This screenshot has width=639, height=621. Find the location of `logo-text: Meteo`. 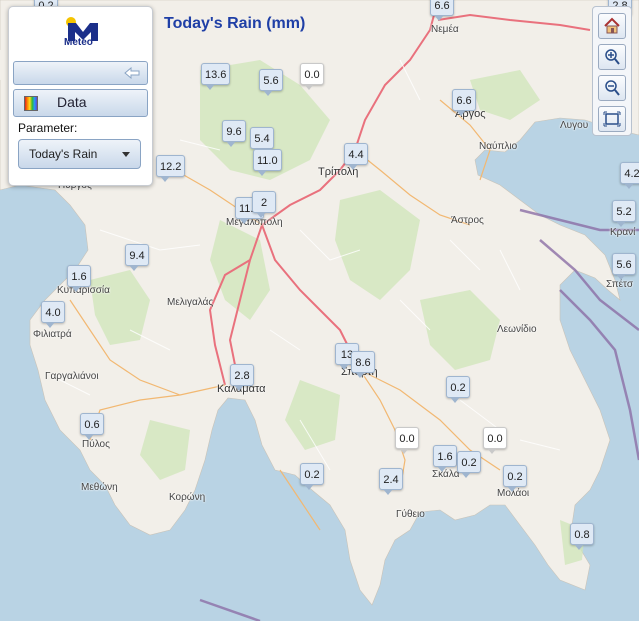

logo-text: Meteo is located at coordinates (78, 42).